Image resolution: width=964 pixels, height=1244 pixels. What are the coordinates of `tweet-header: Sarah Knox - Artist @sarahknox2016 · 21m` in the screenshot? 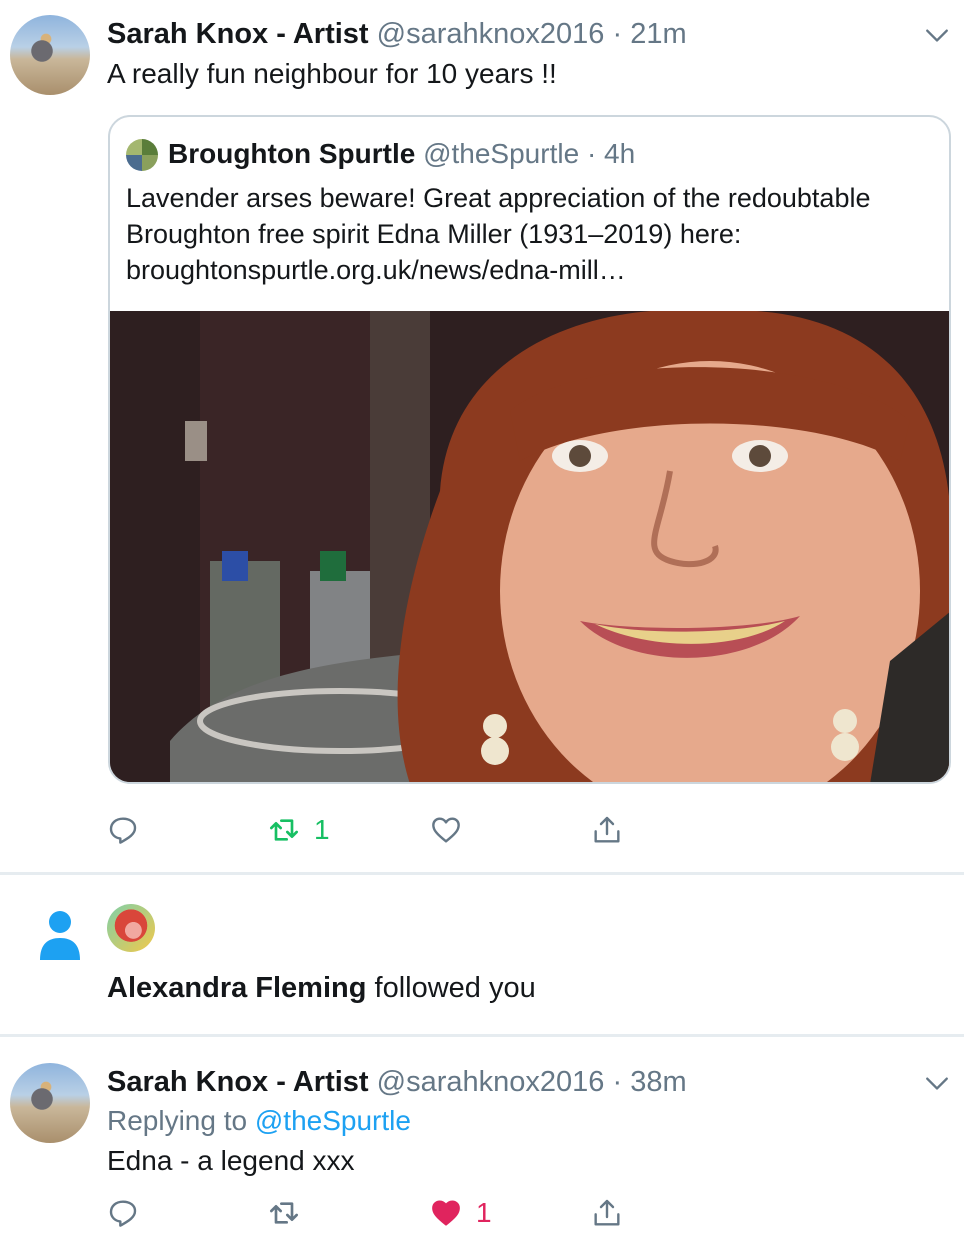 It's located at (397, 34).